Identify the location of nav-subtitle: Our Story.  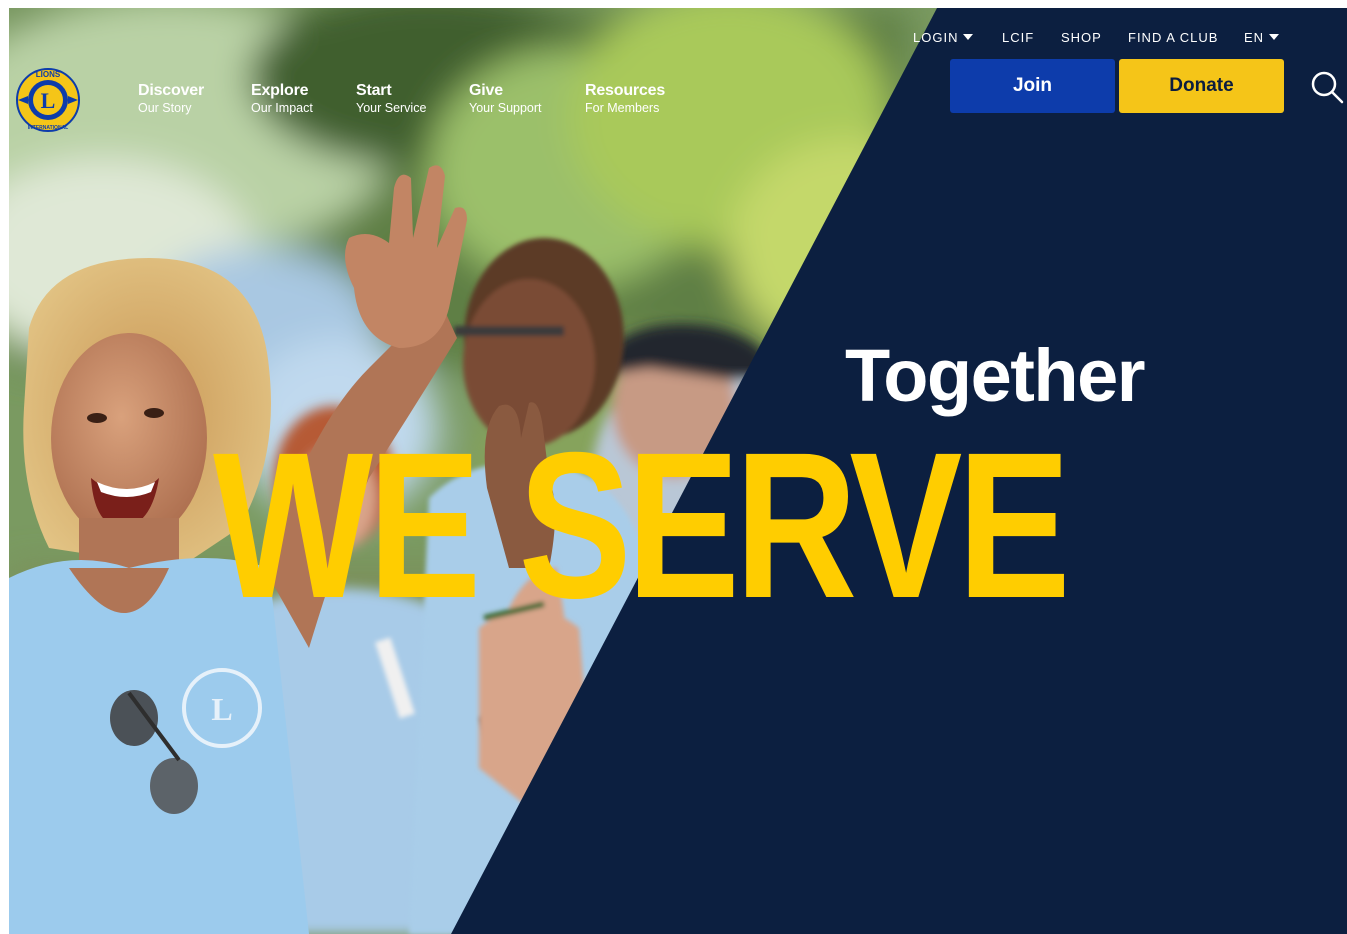
(165, 108).